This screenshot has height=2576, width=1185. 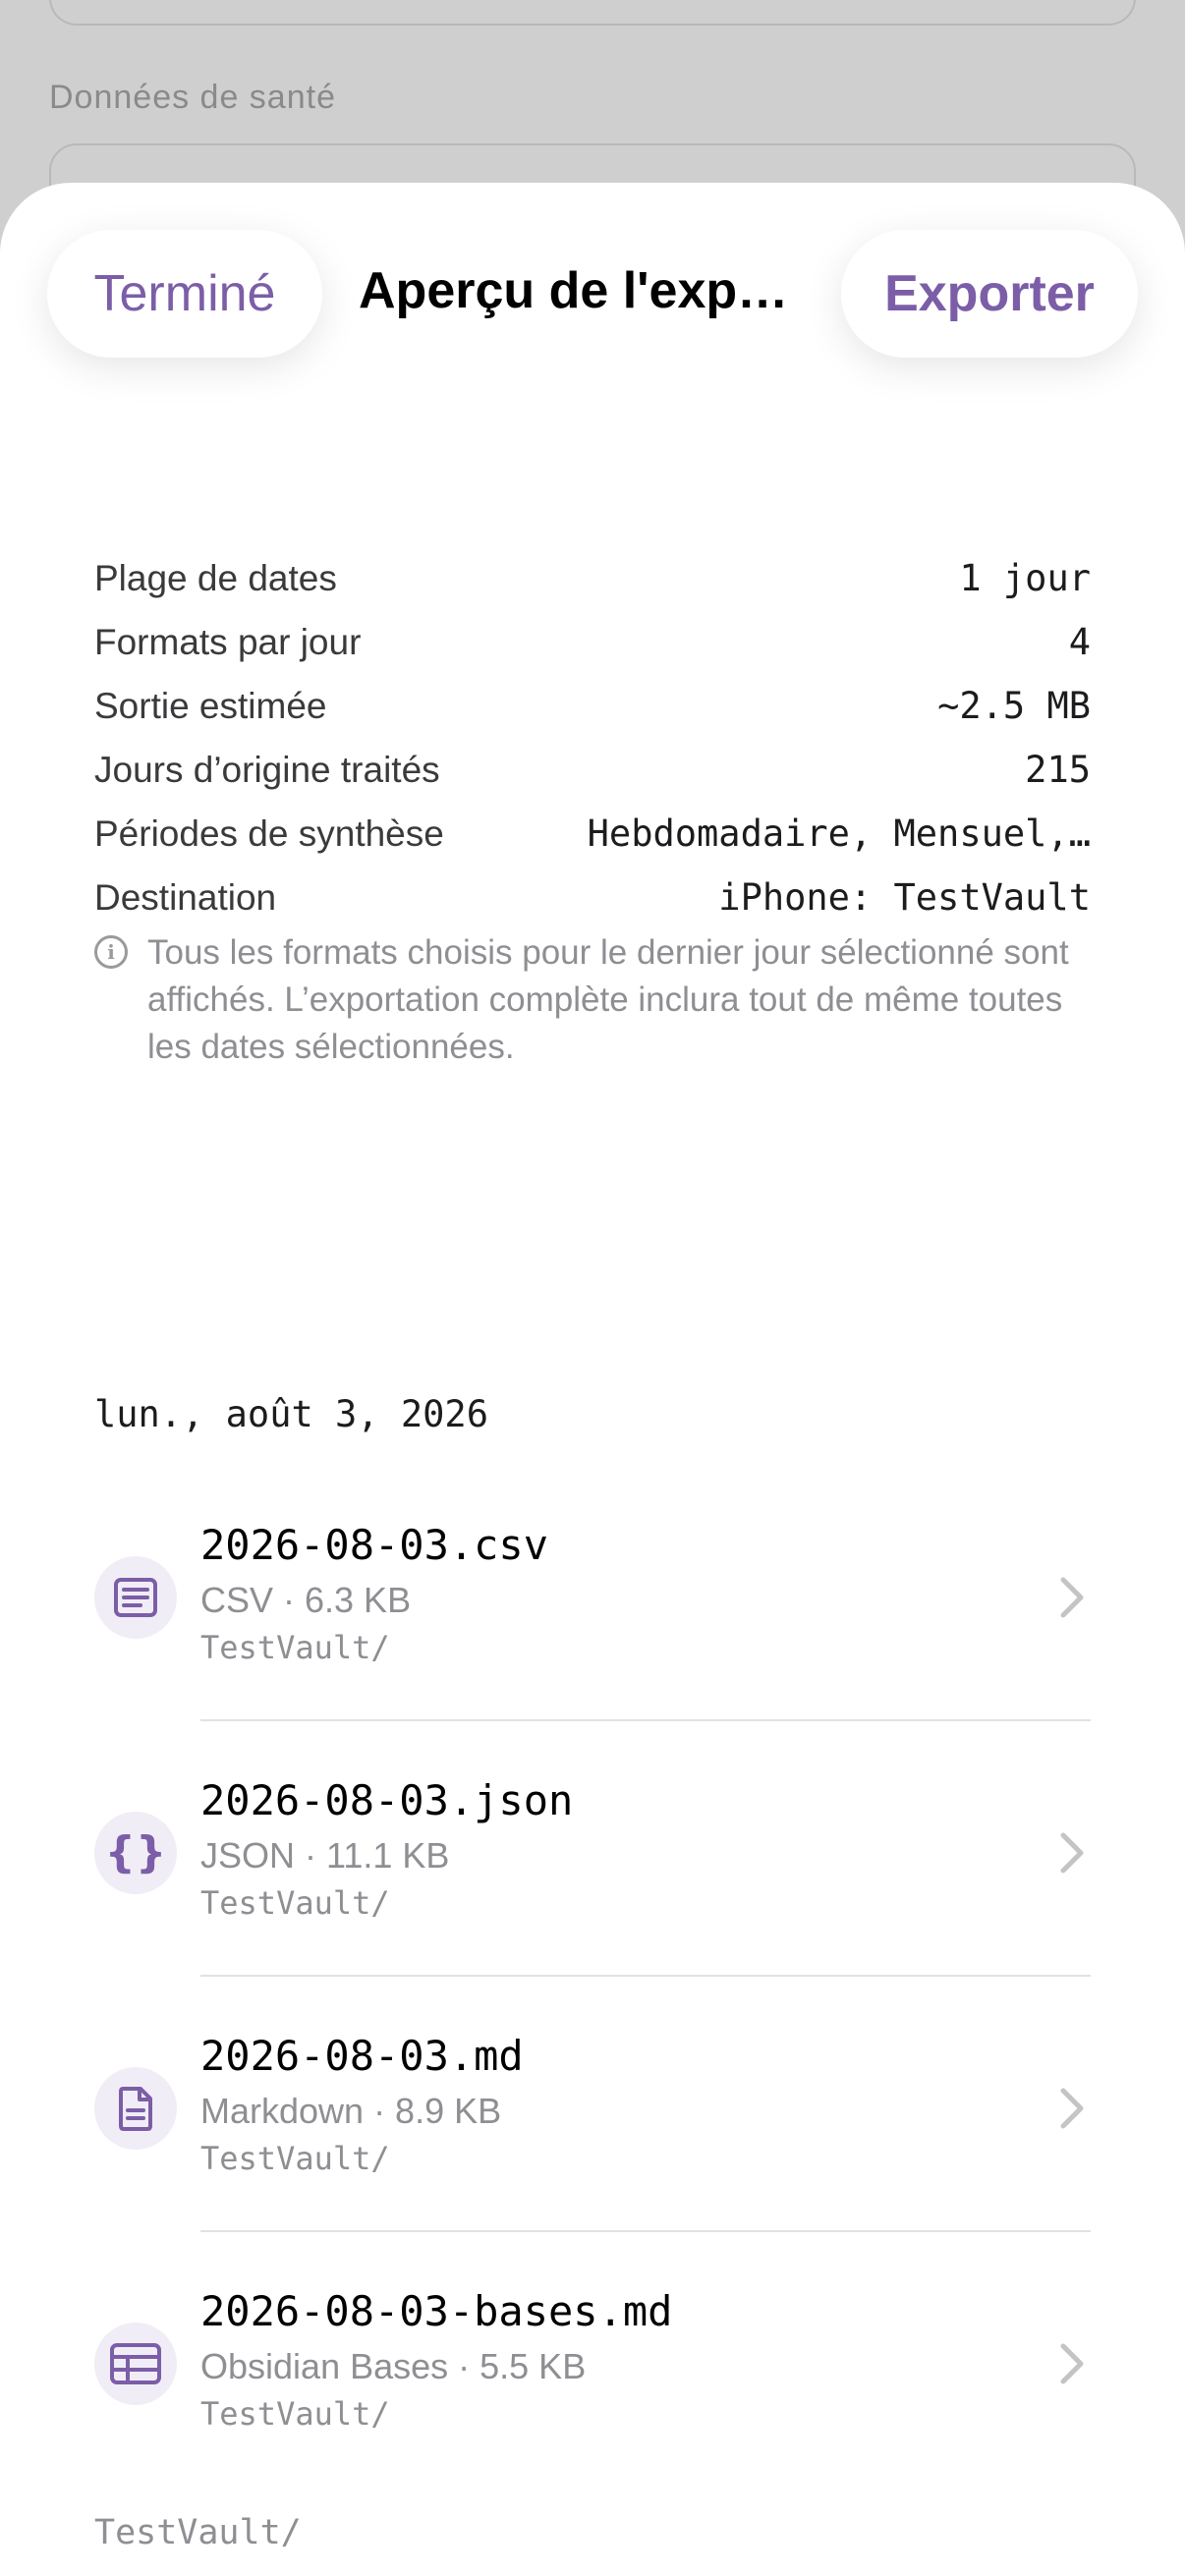 What do you see at coordinates (592, 578) in the screenshot?
I see `summary-row-date-range: Plage de dates 1 jour` at bounding box center [592, 578].